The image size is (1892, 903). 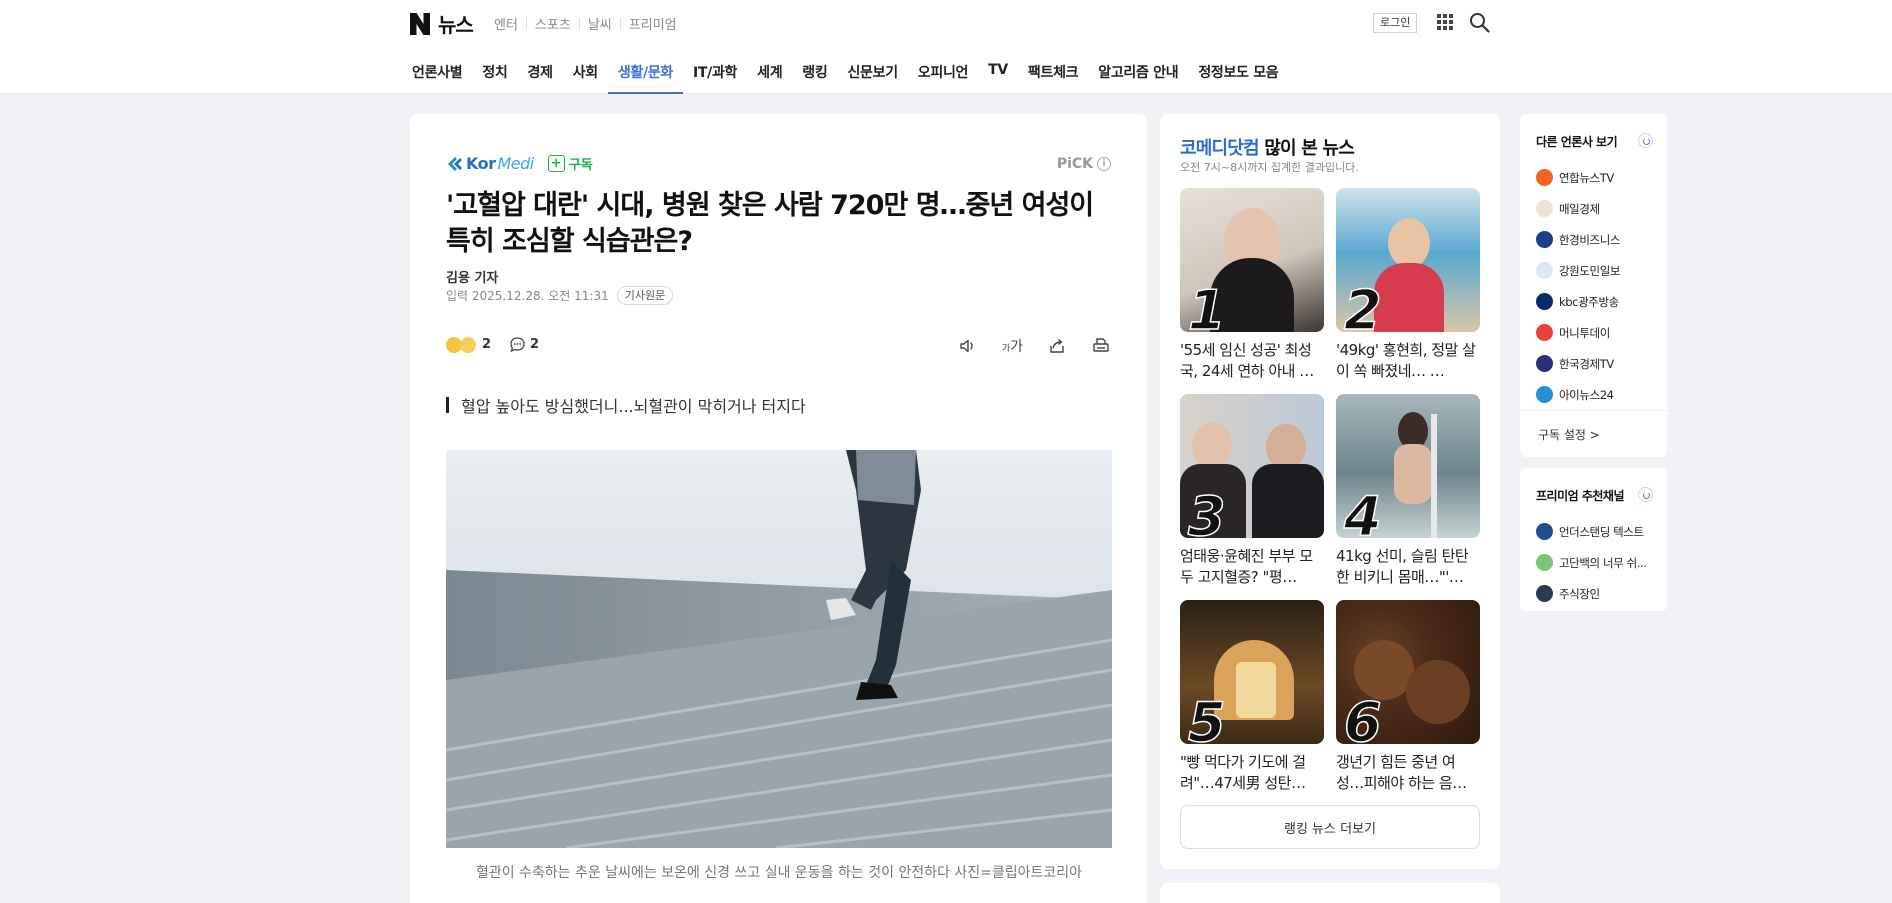 What do you see at coordinates (998, 75) in the screenshot?
I see `nav-item-tv: TV` at bounding box center [998, 75].